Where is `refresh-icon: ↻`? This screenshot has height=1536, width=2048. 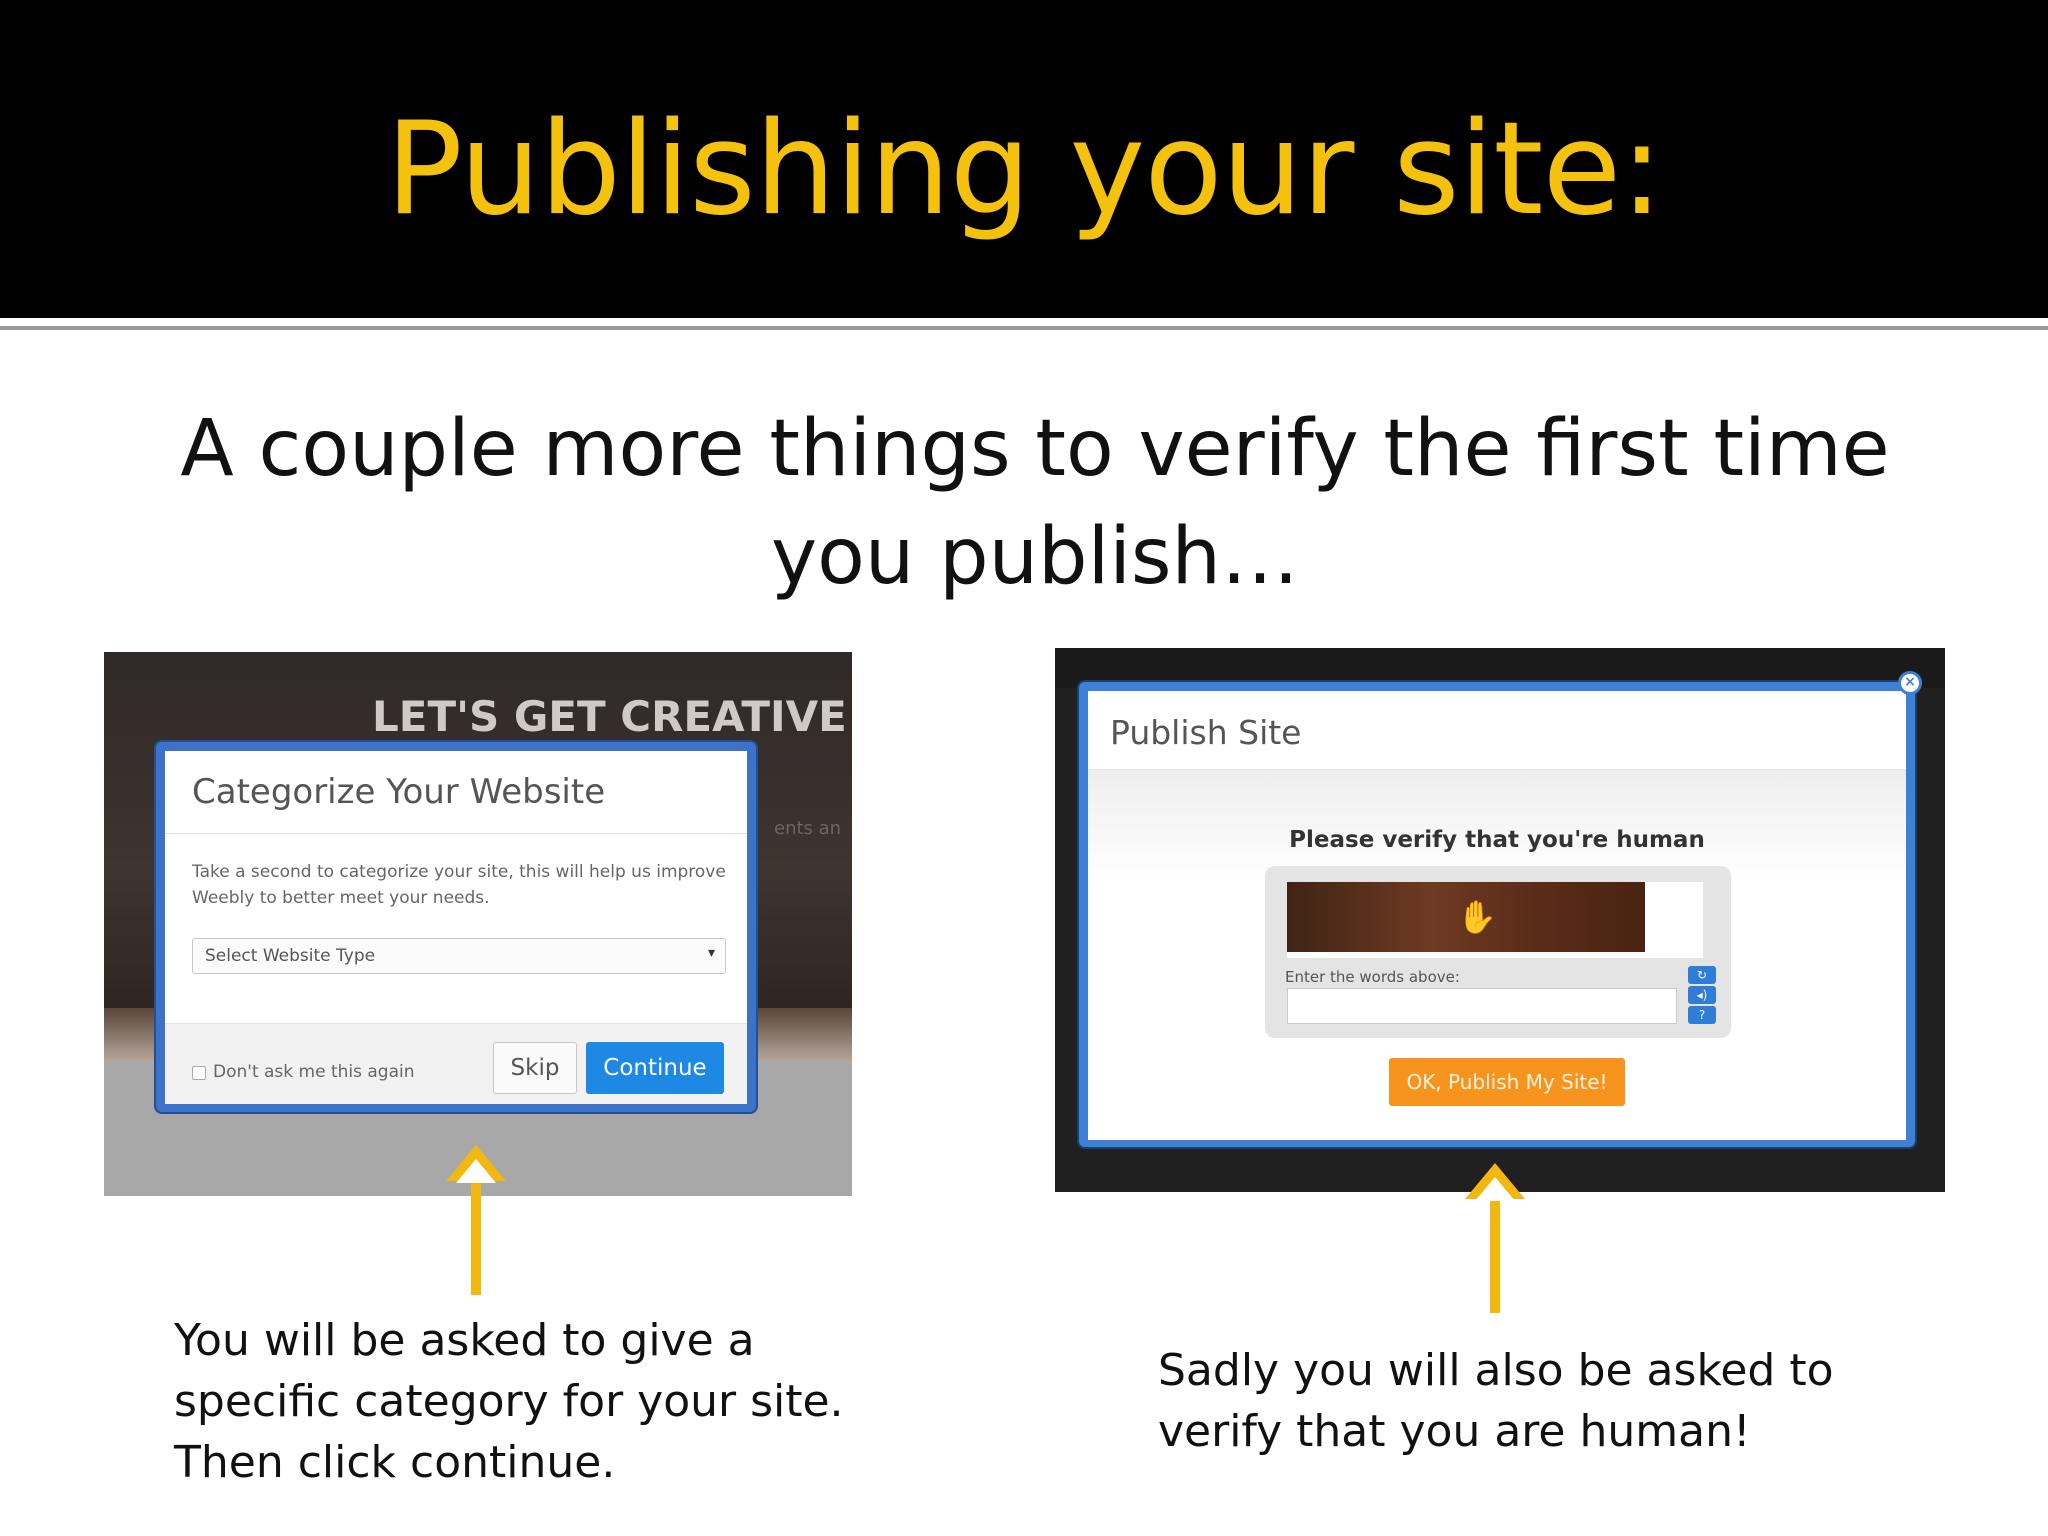 refresh-icon: ↻ is located at coordinates (1702, 975).